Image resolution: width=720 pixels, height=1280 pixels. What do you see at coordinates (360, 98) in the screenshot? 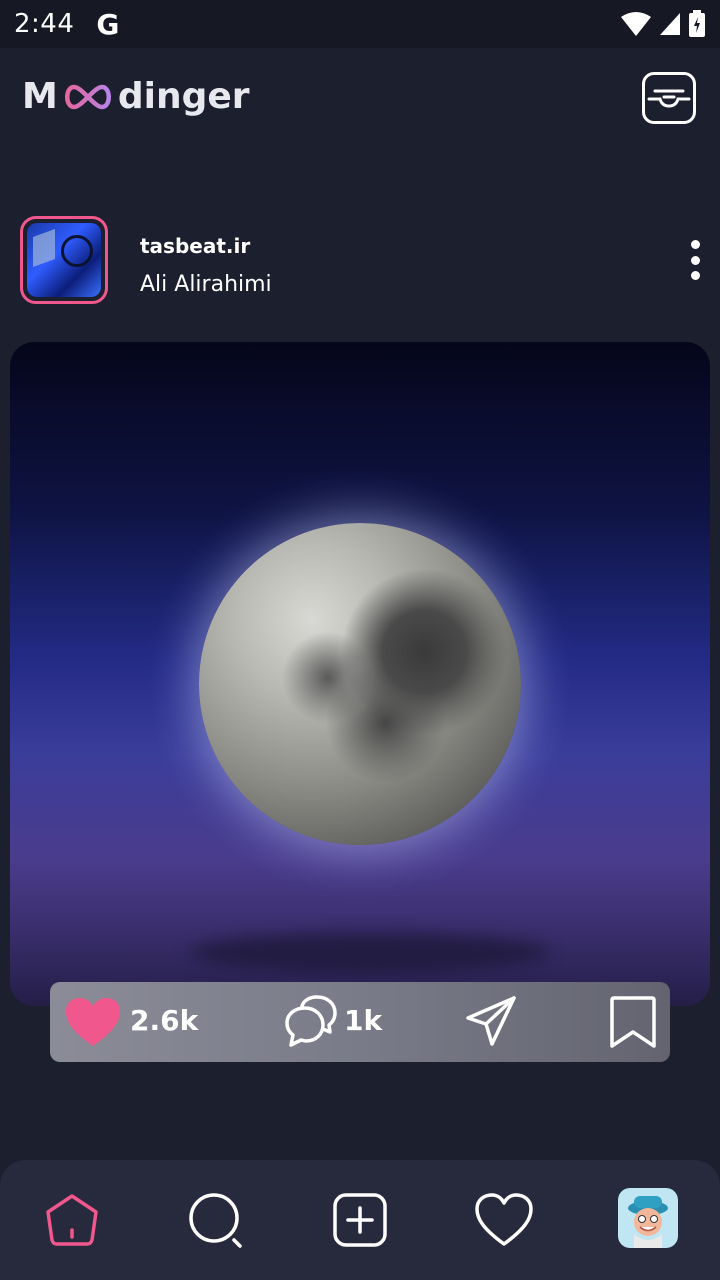
I see `app-header: M dinger` at bounding box center [360, 98].